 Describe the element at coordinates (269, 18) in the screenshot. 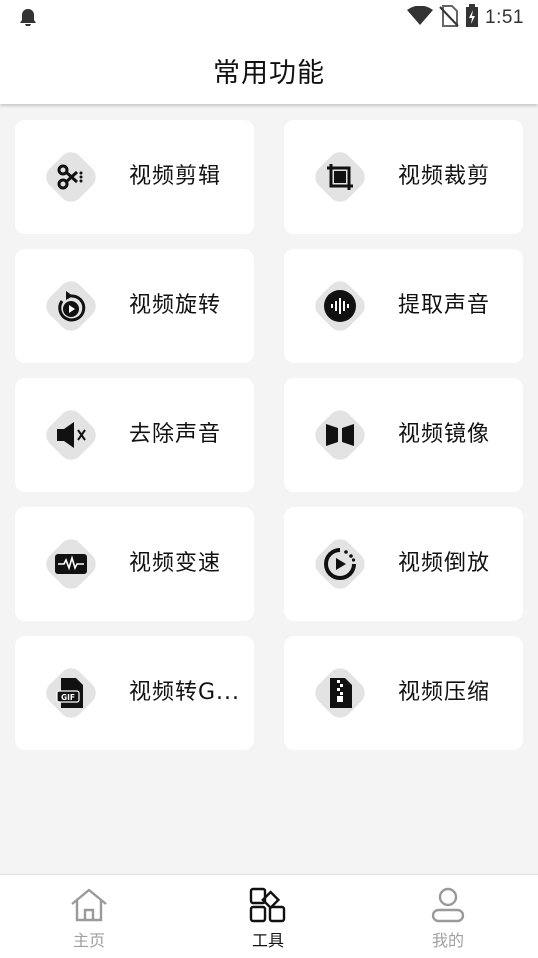

I see `status-bar: 1:51` at that location.